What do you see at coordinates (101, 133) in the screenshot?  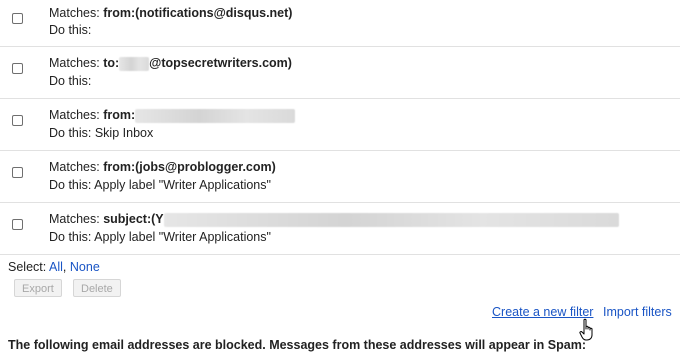 I see `filter-action: Do this: Skip Inbox` at bounding box center [101, 133].